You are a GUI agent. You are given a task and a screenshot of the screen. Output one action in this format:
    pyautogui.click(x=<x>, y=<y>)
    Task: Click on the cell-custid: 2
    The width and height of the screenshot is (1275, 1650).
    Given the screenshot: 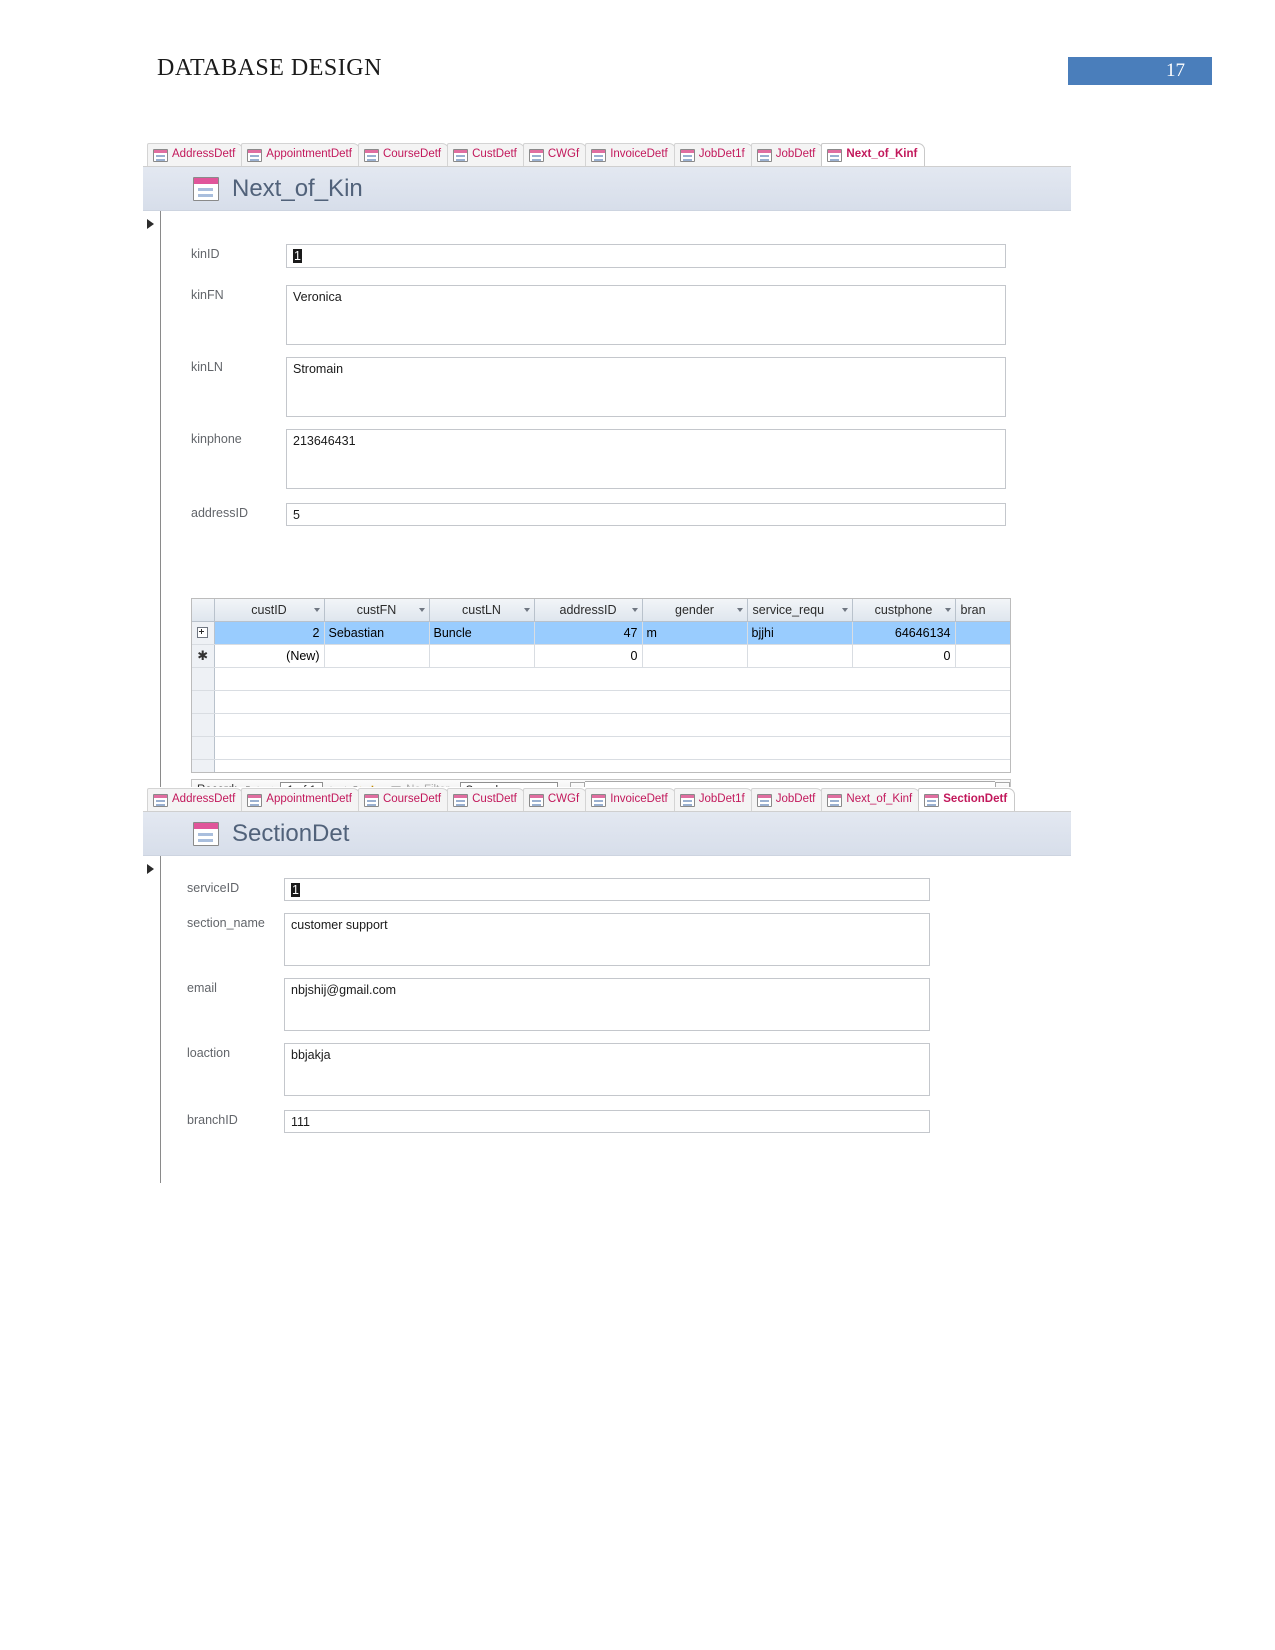 What is the action you would take?
    pyautogui.click(x=269, y=633)
    